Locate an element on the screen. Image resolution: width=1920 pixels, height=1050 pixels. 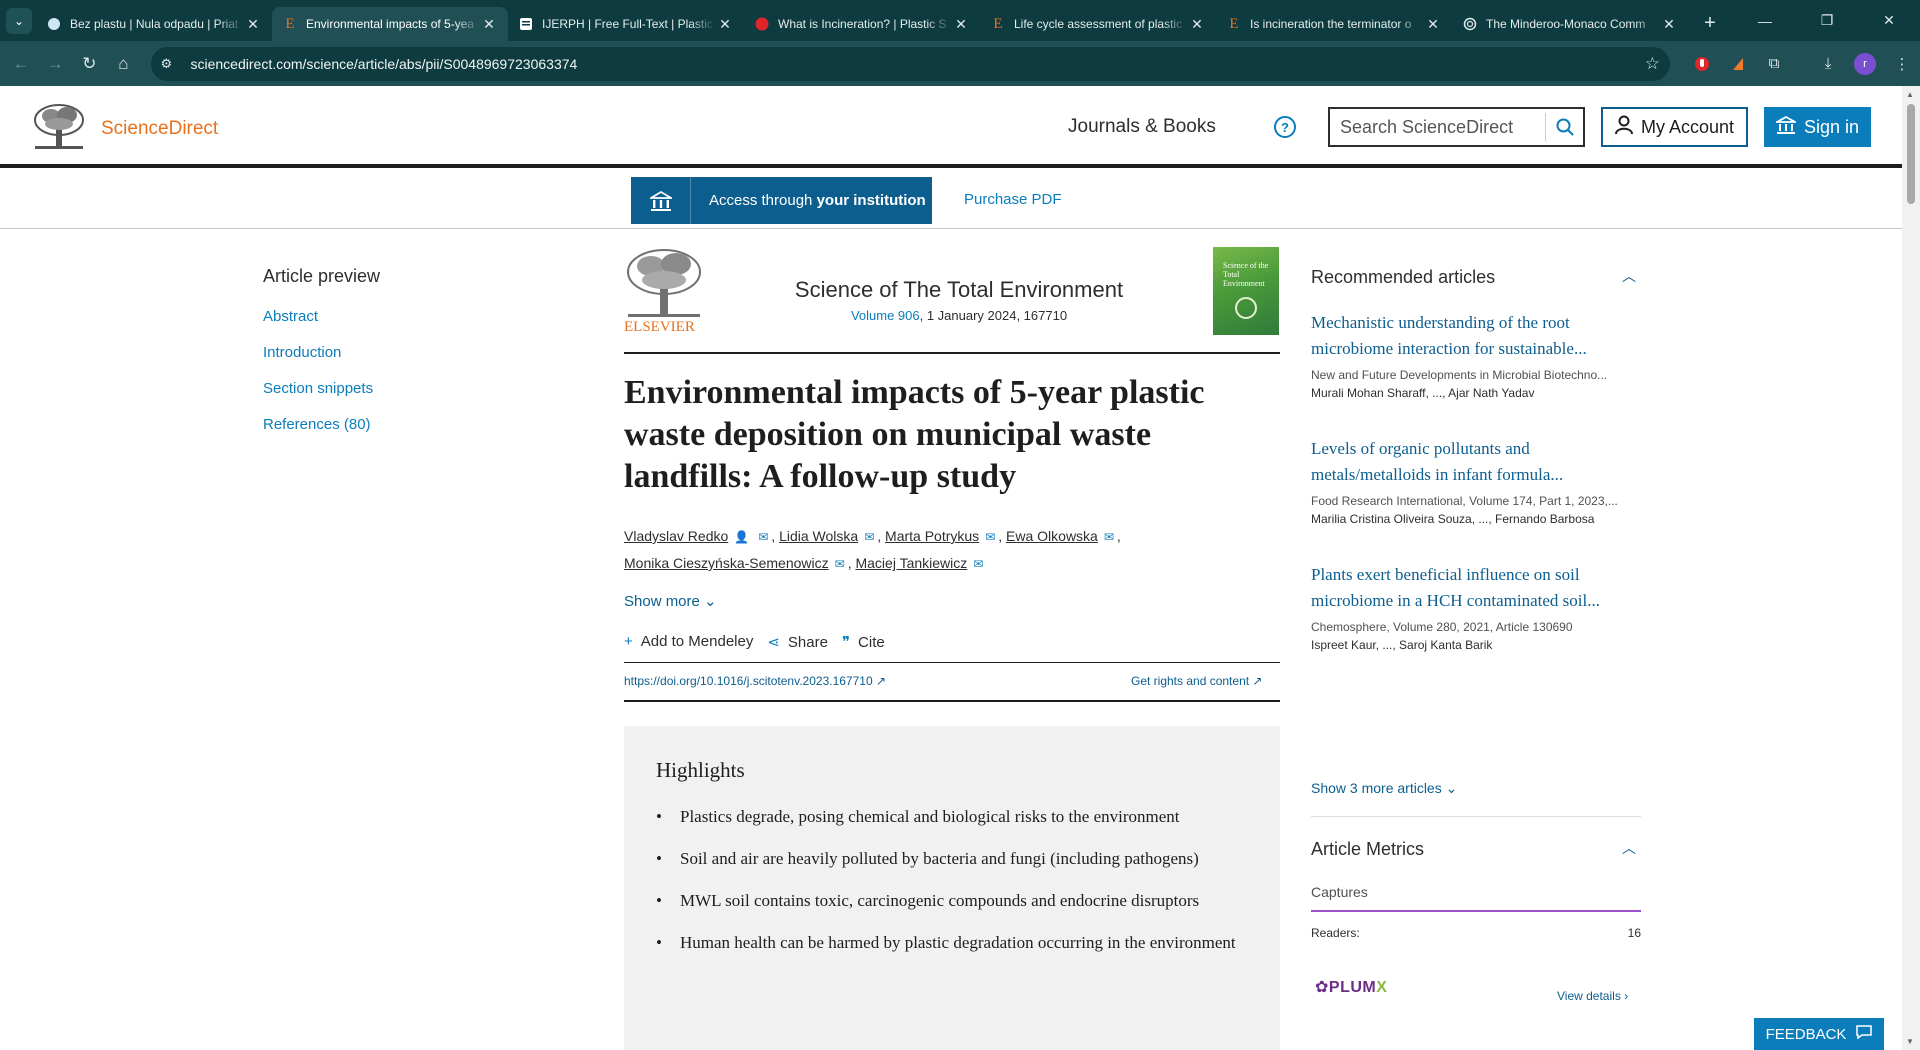
purchase-pdf-link: Purchase PDF is located at coordinates (1013, 199).